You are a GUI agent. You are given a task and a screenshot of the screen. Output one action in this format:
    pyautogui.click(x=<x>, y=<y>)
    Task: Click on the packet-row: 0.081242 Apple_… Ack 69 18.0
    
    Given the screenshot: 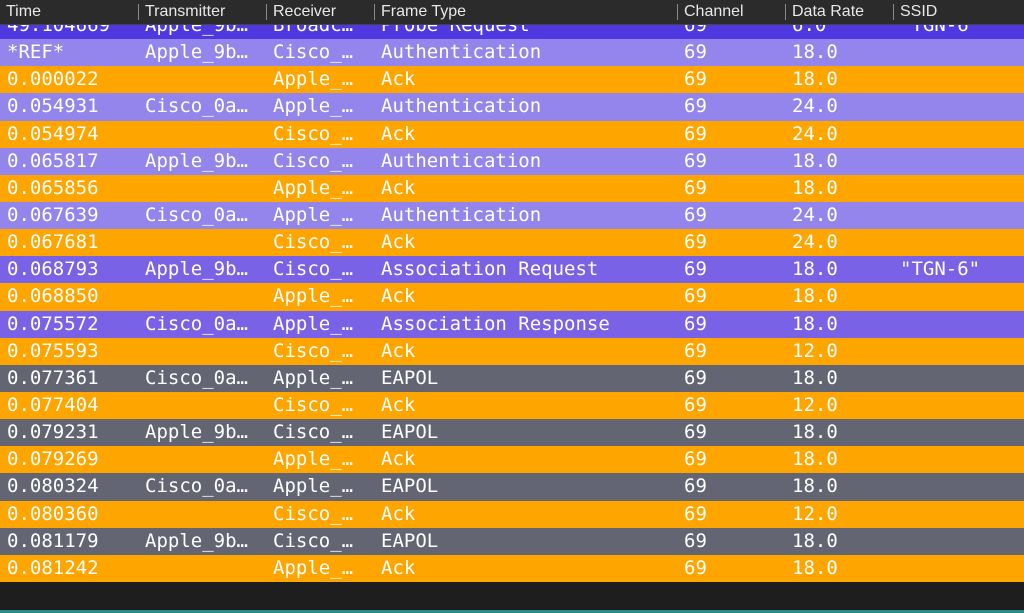 What is the action you would take?
    pyautogui.click(x=512, y=568)
    